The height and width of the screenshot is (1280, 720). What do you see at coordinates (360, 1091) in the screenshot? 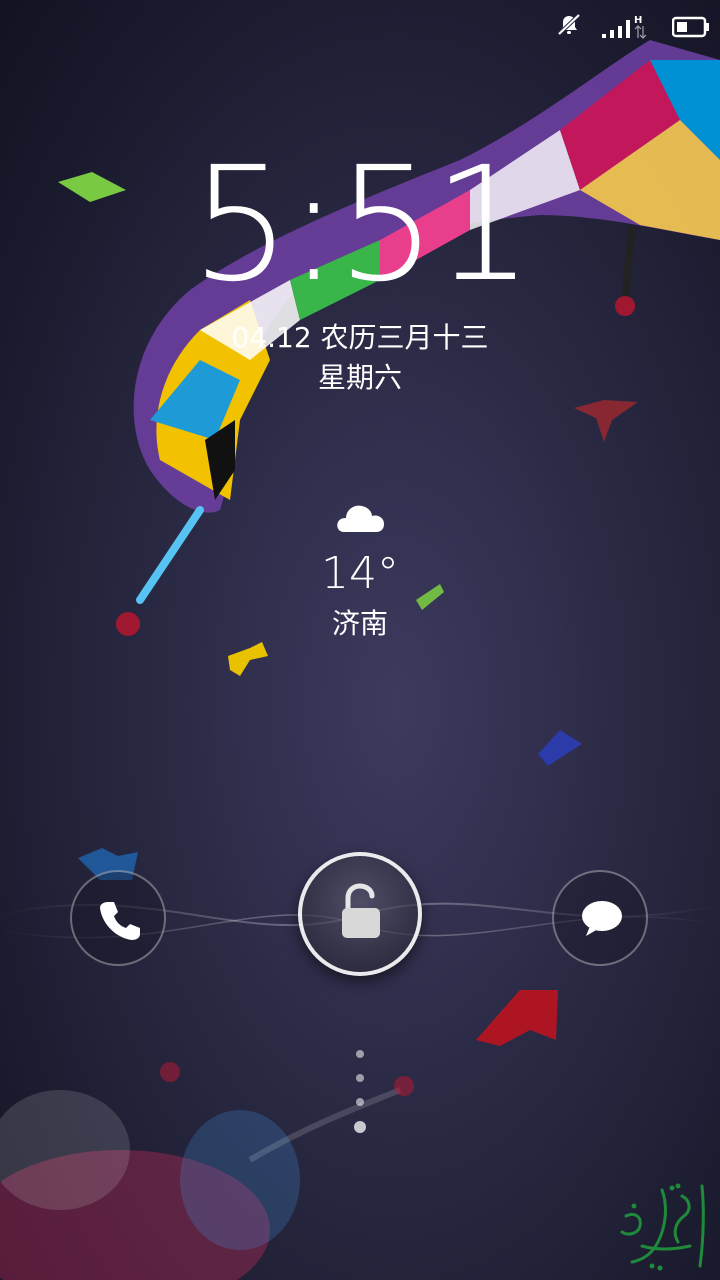
I see `page-indicator` at bounding box center [360, 1091].